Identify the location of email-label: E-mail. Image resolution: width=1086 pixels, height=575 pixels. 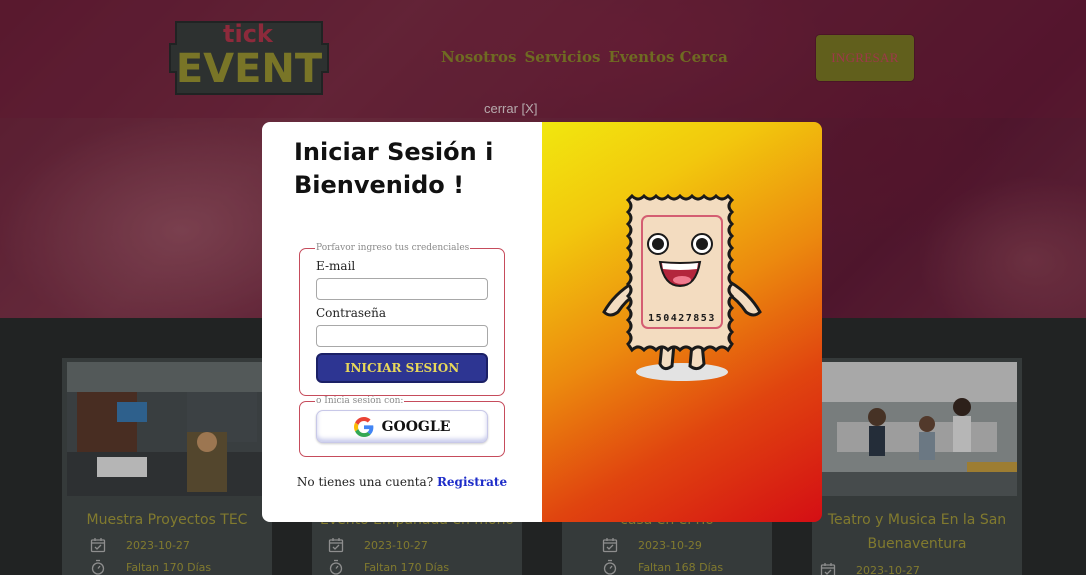
(336, 266).